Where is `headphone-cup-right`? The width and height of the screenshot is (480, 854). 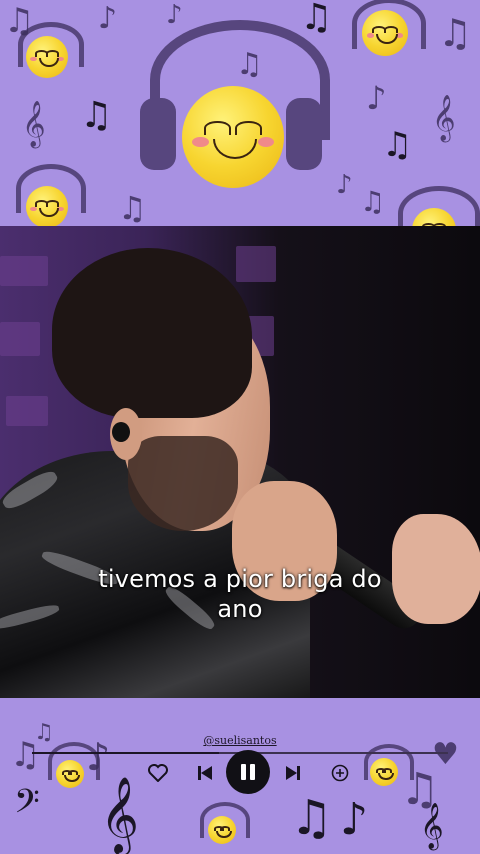
headphone-cup-right is located at coordinates (304, 134).